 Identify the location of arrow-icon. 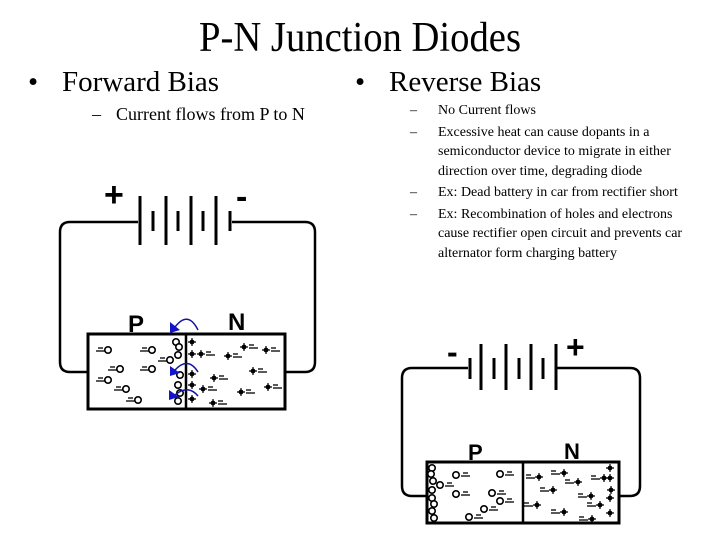
(186, 324).